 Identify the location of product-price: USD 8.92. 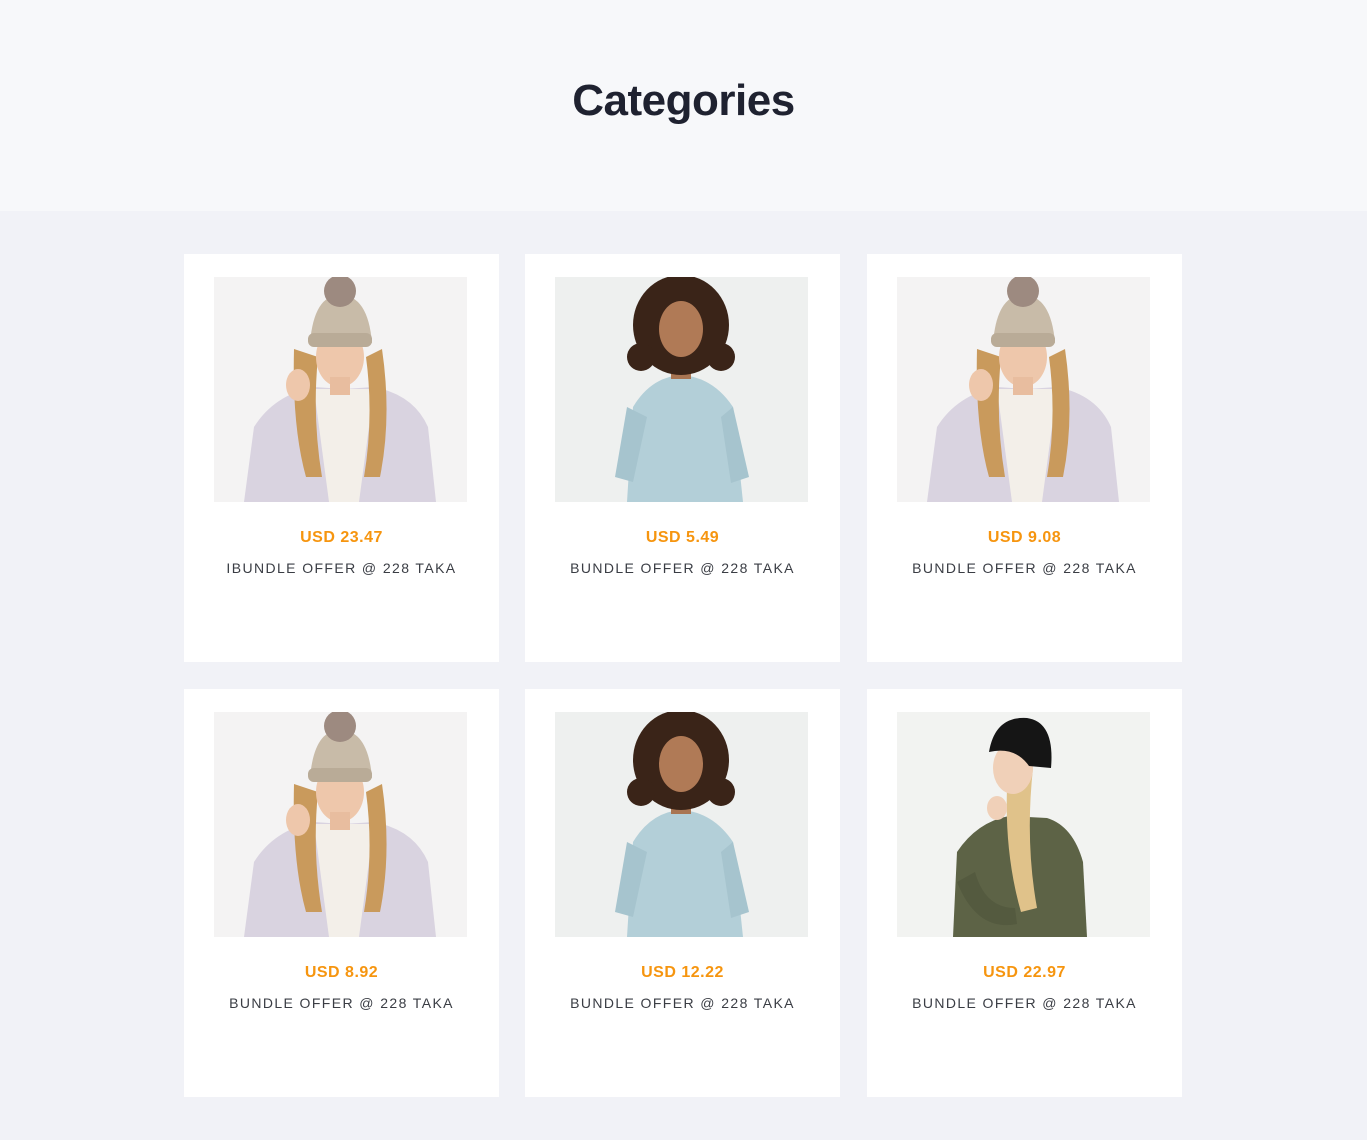
(341, 972).